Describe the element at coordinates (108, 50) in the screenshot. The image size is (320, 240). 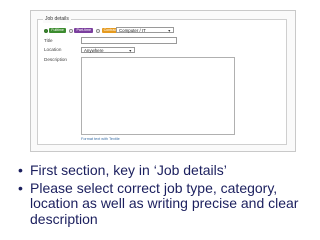
I see `location-select: Anywhere ▼` at that location.